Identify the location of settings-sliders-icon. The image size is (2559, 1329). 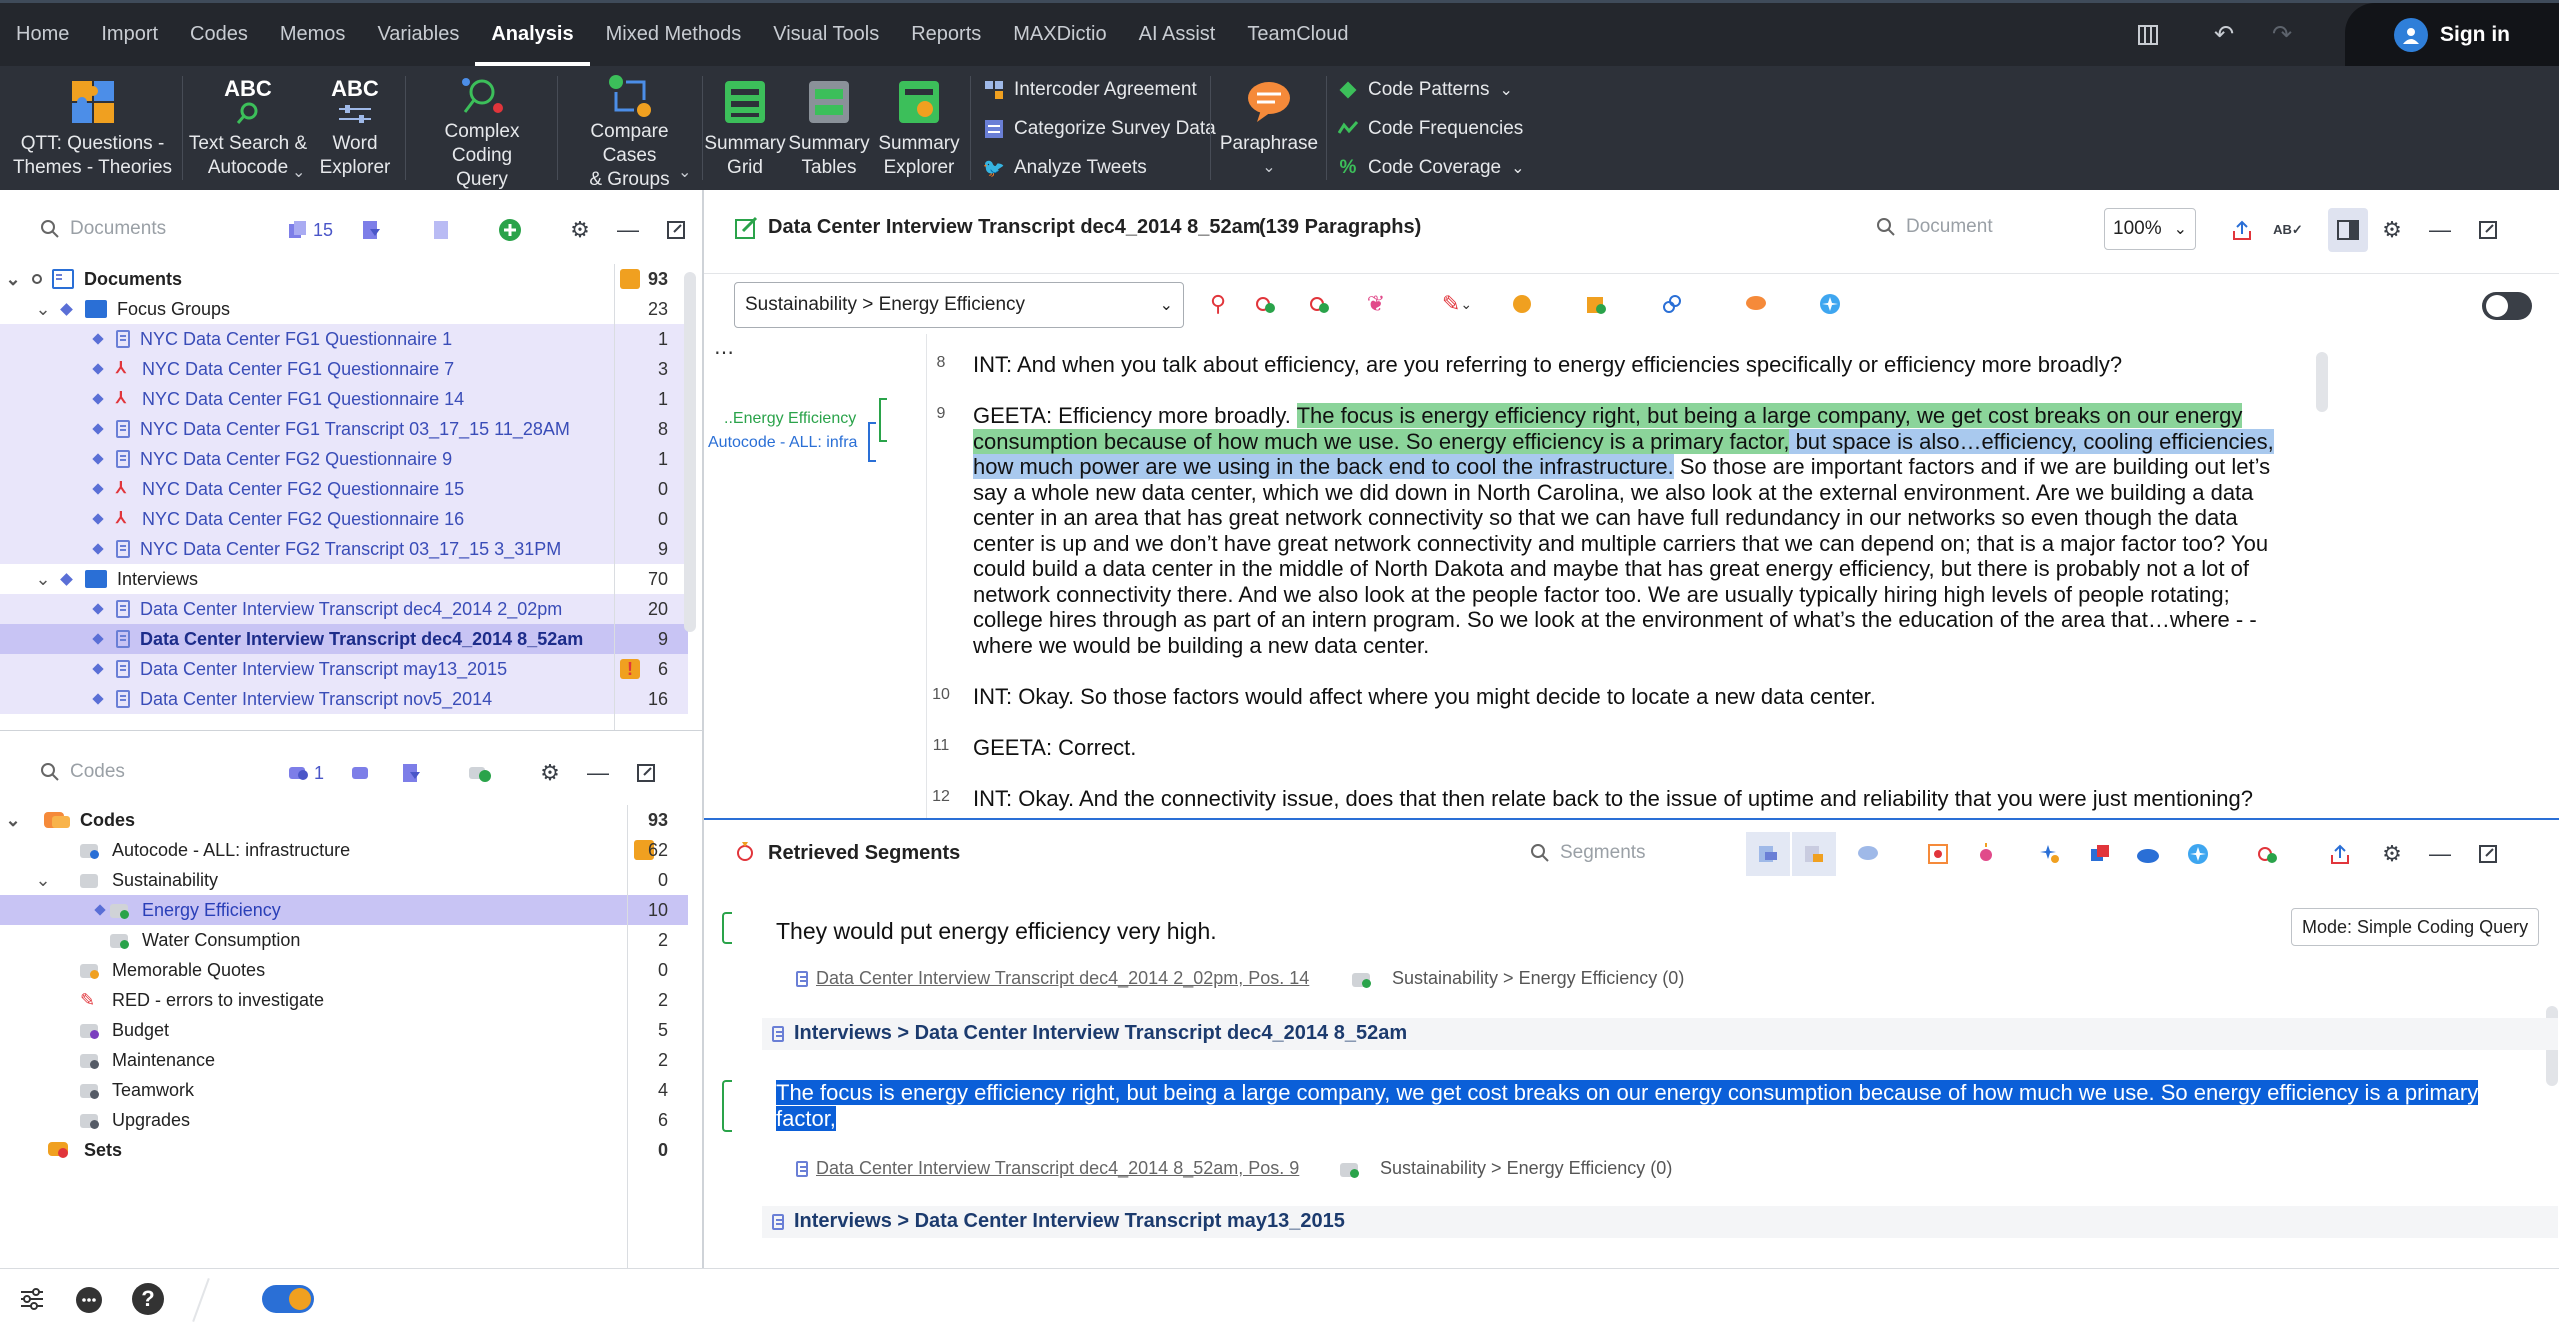
(32, 1299).